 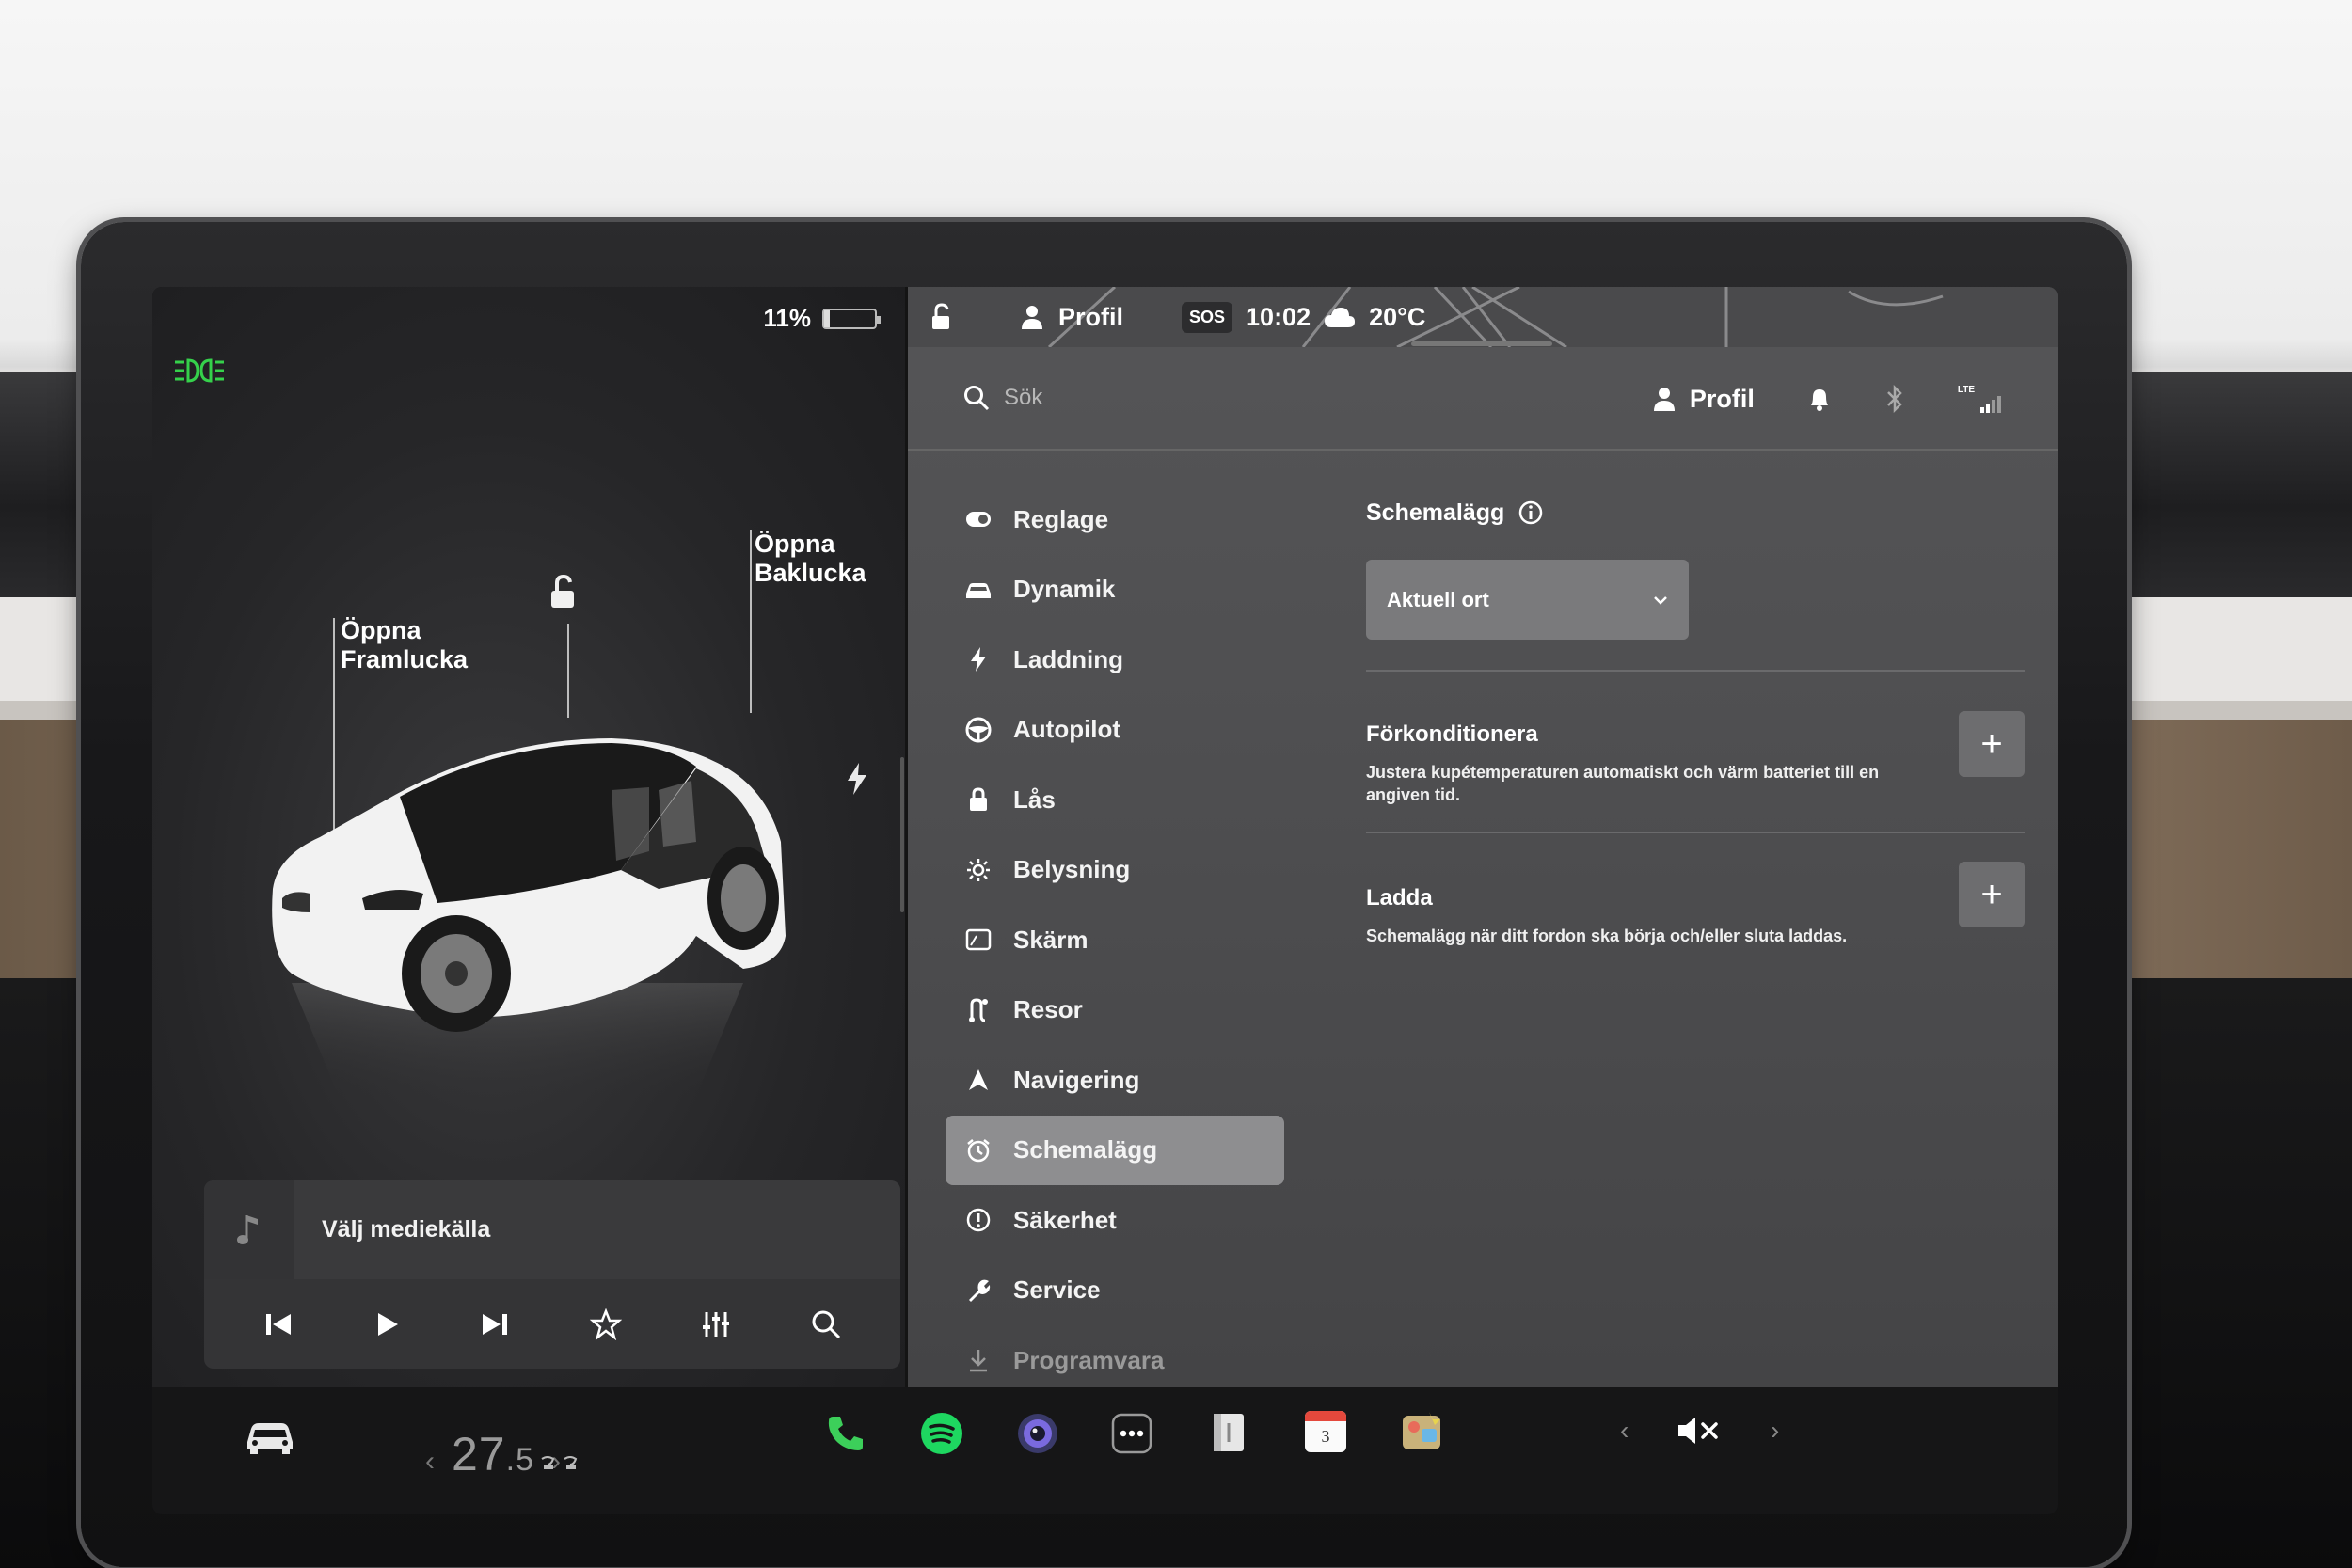 I want to click on nav-item-laddning: Laddning, so click(x=1115, y=660).